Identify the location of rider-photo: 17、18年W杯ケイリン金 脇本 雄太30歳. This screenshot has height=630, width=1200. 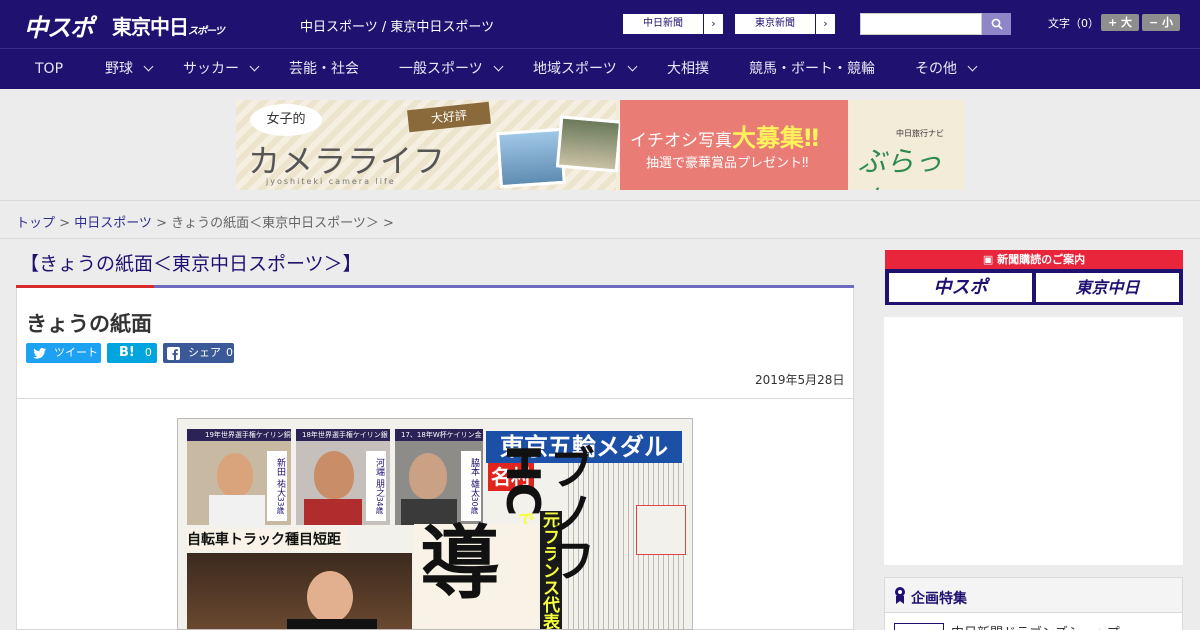
(439, 477).